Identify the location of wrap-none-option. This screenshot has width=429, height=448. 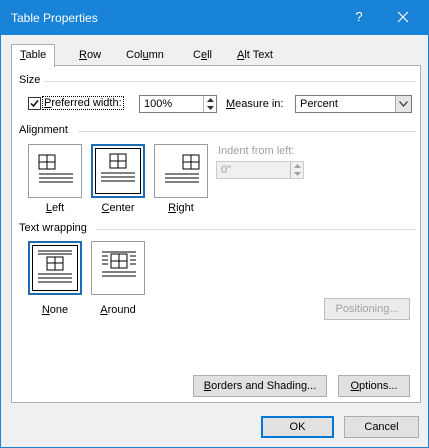
(55, 268).